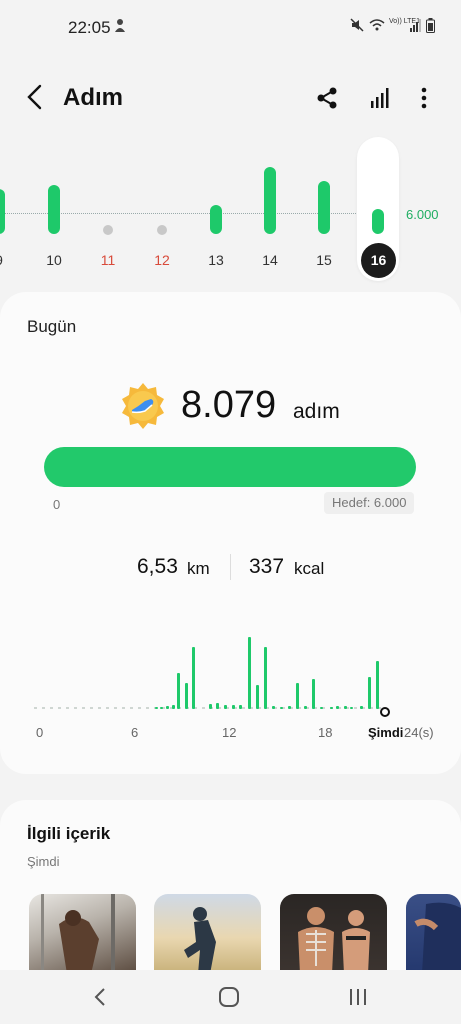 This screenshot has width=461, height=1024. What do you see at coordinates (309, 568) in the screenshot?
I see `calories-unit: kcal` at bounding box center [309, 568].